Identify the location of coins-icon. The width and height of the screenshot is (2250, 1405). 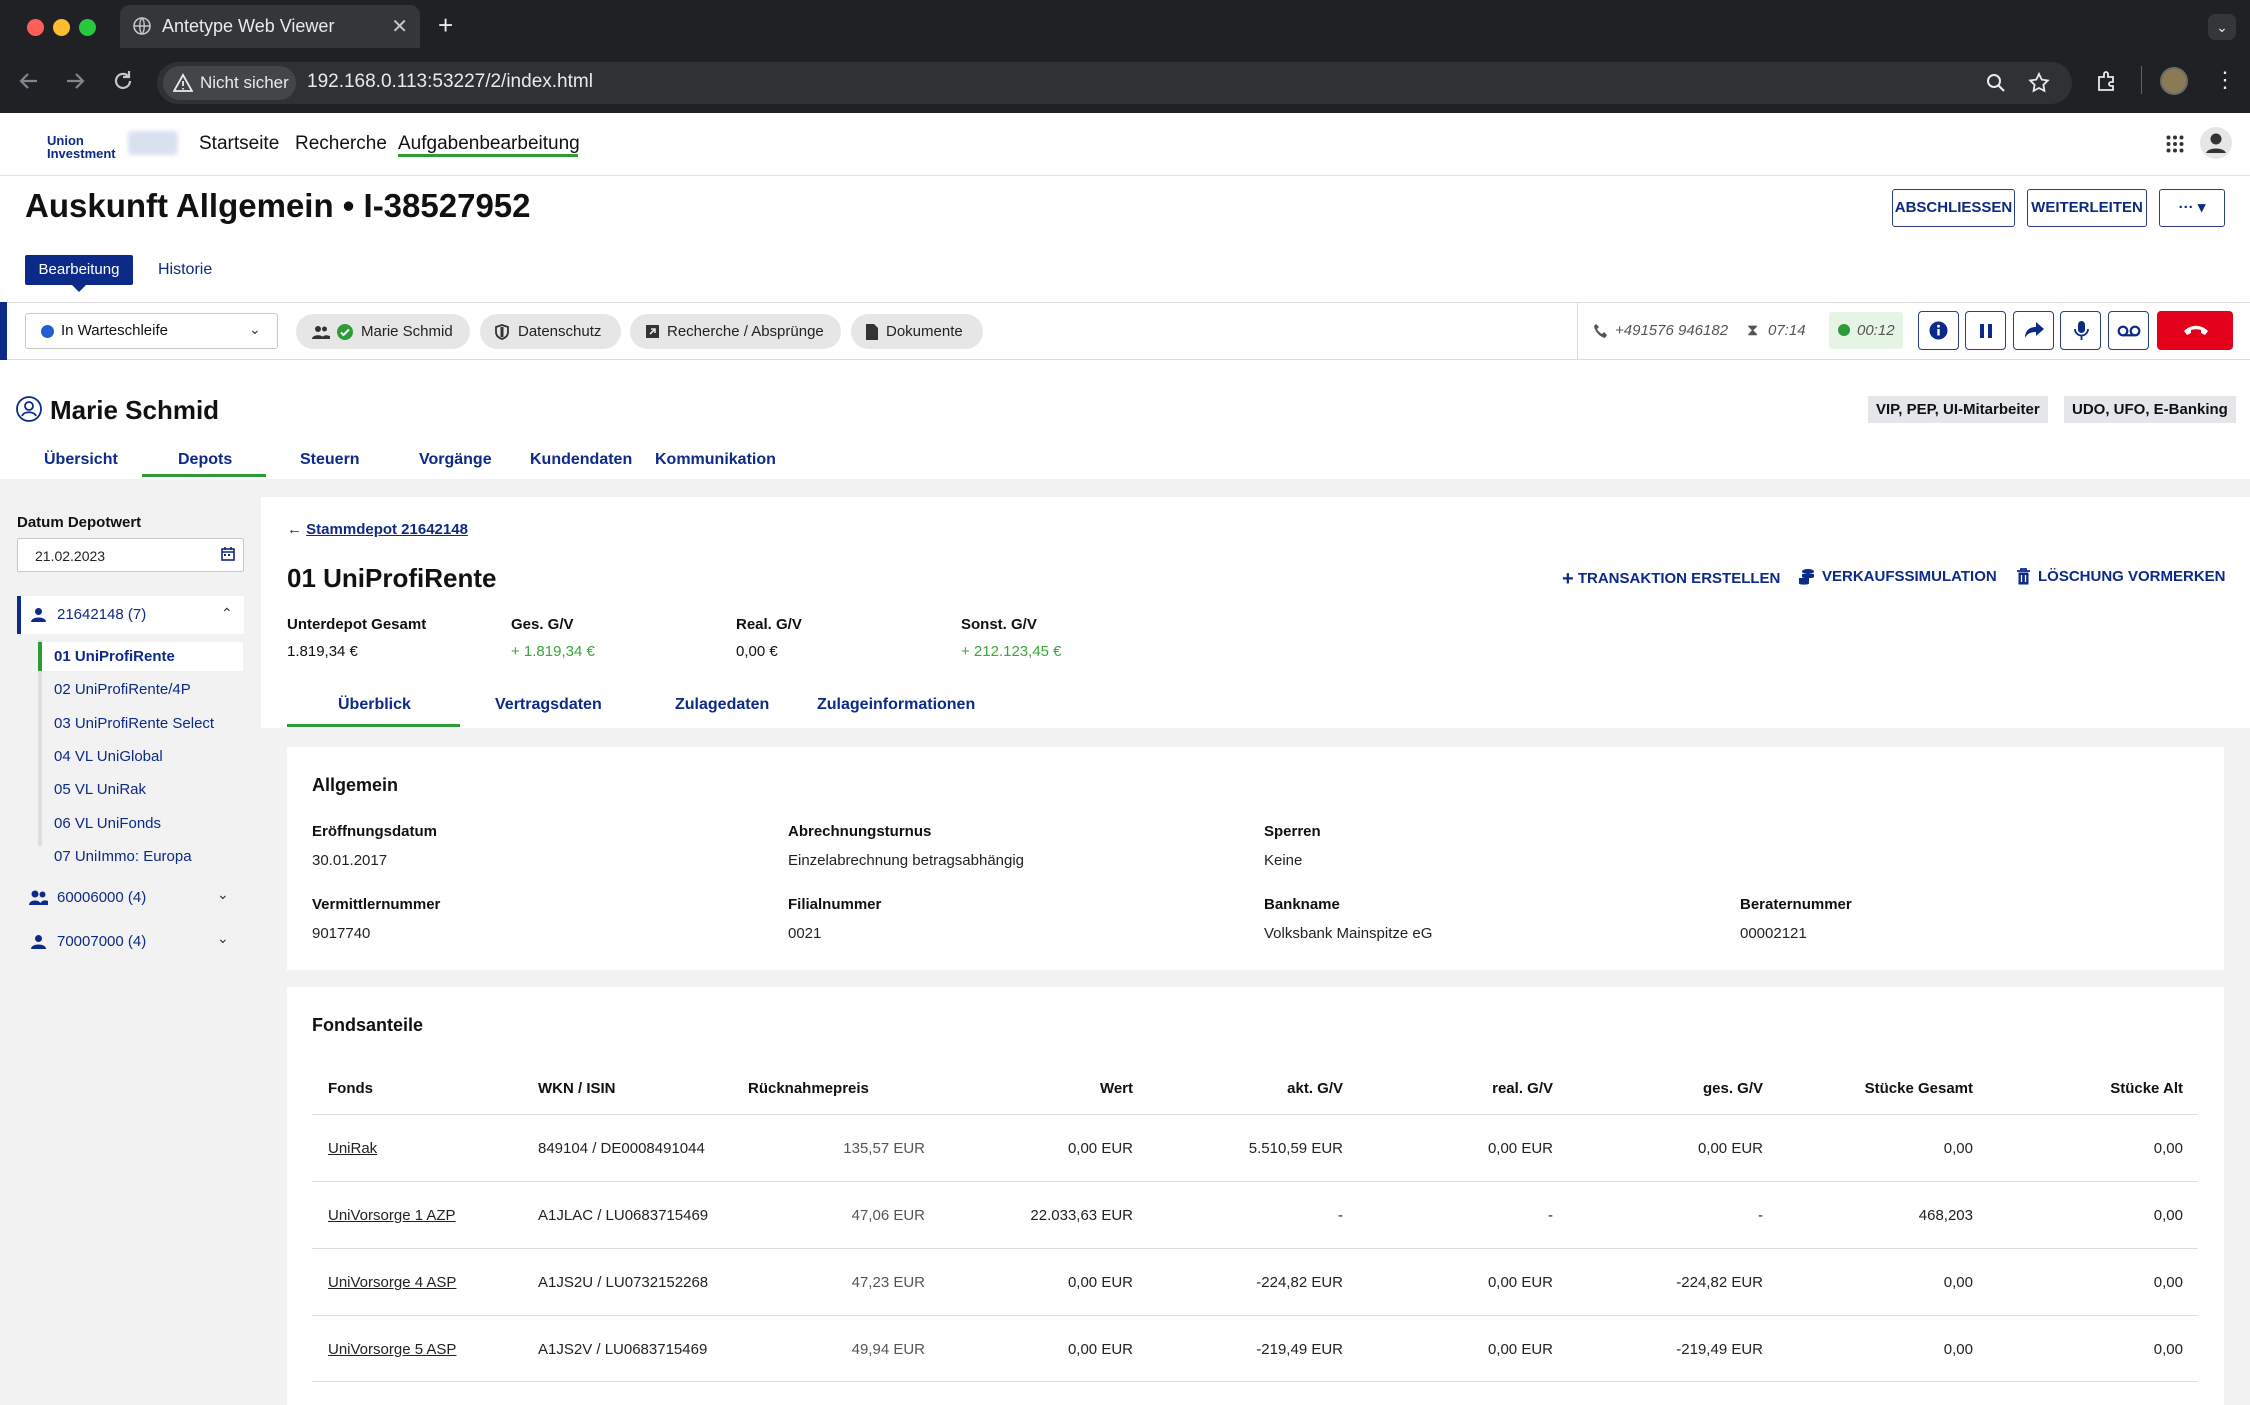
(1806, 576).